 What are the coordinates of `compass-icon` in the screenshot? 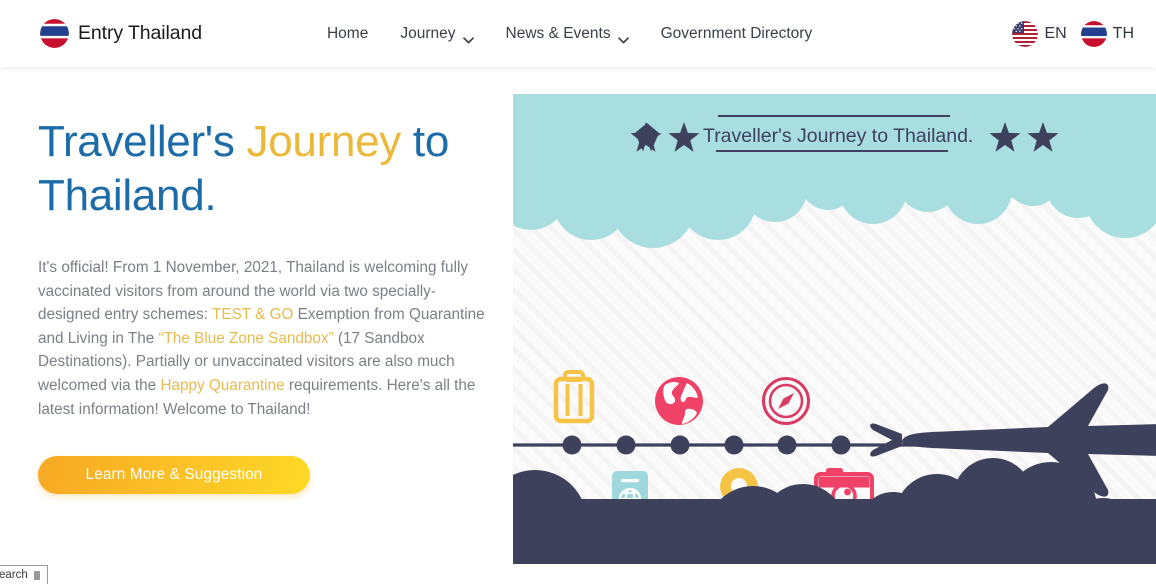 It's located at (786, 401).